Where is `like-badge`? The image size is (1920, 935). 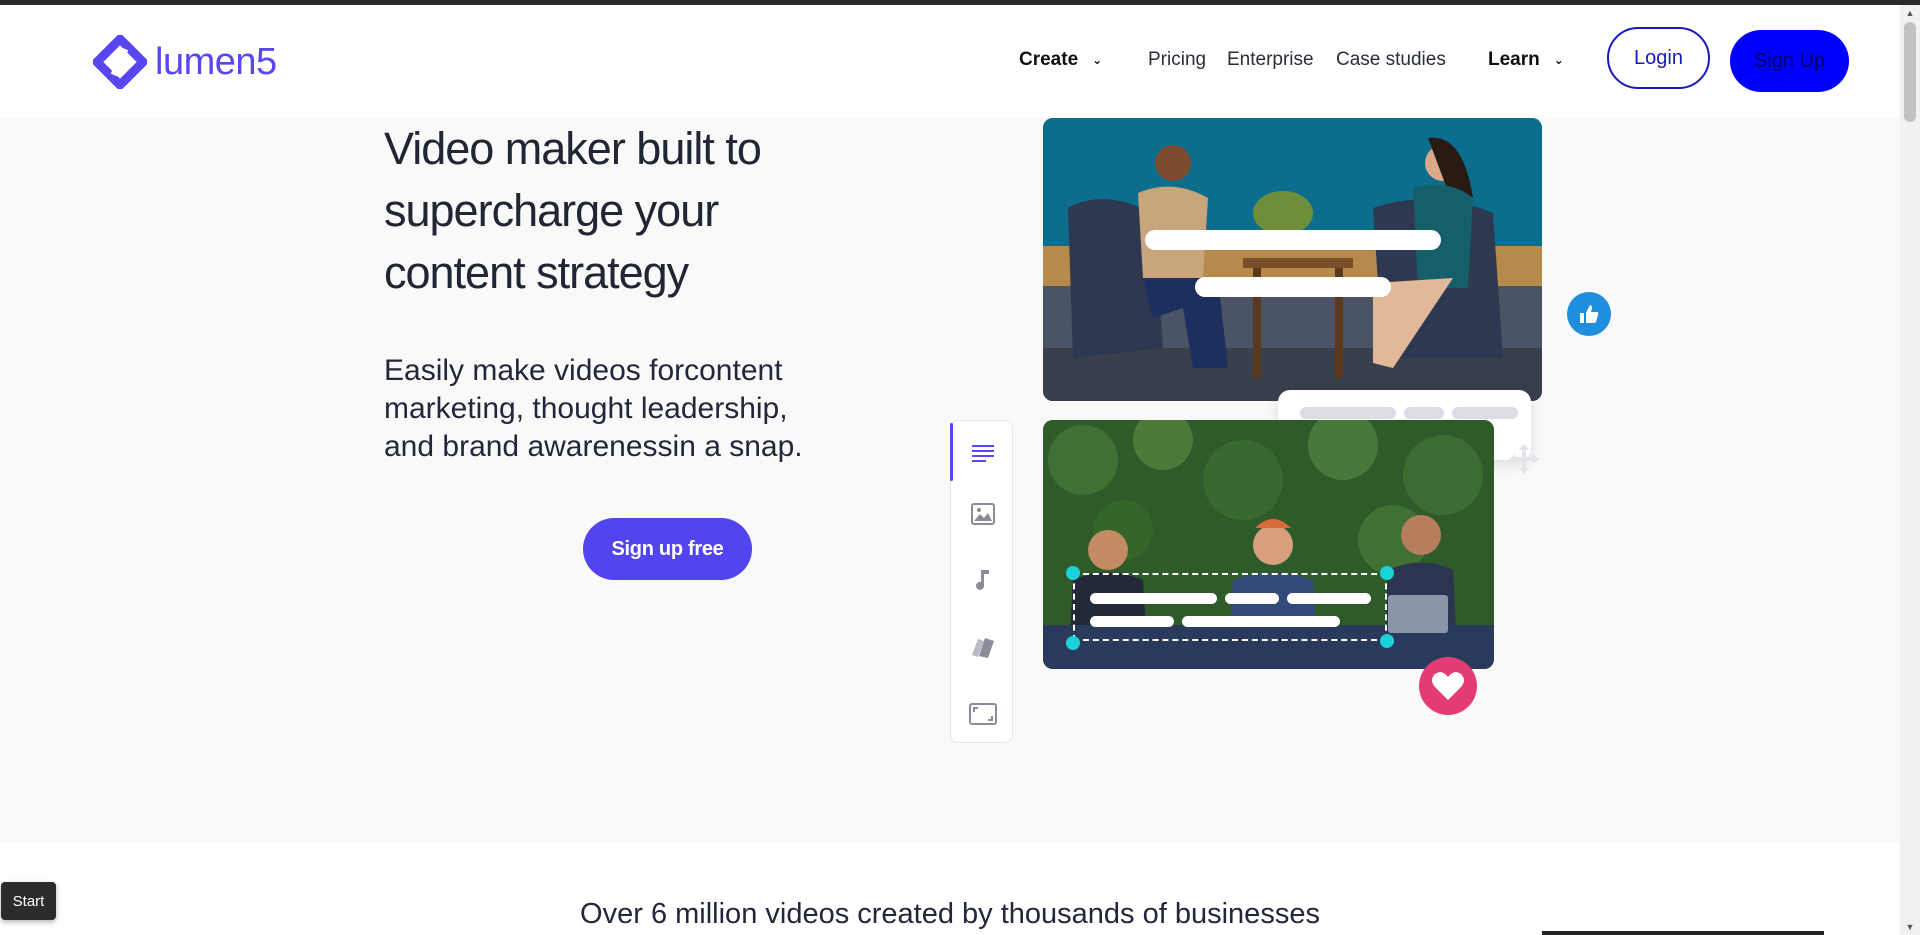 like-badge is located at coordinates (1589, 314).